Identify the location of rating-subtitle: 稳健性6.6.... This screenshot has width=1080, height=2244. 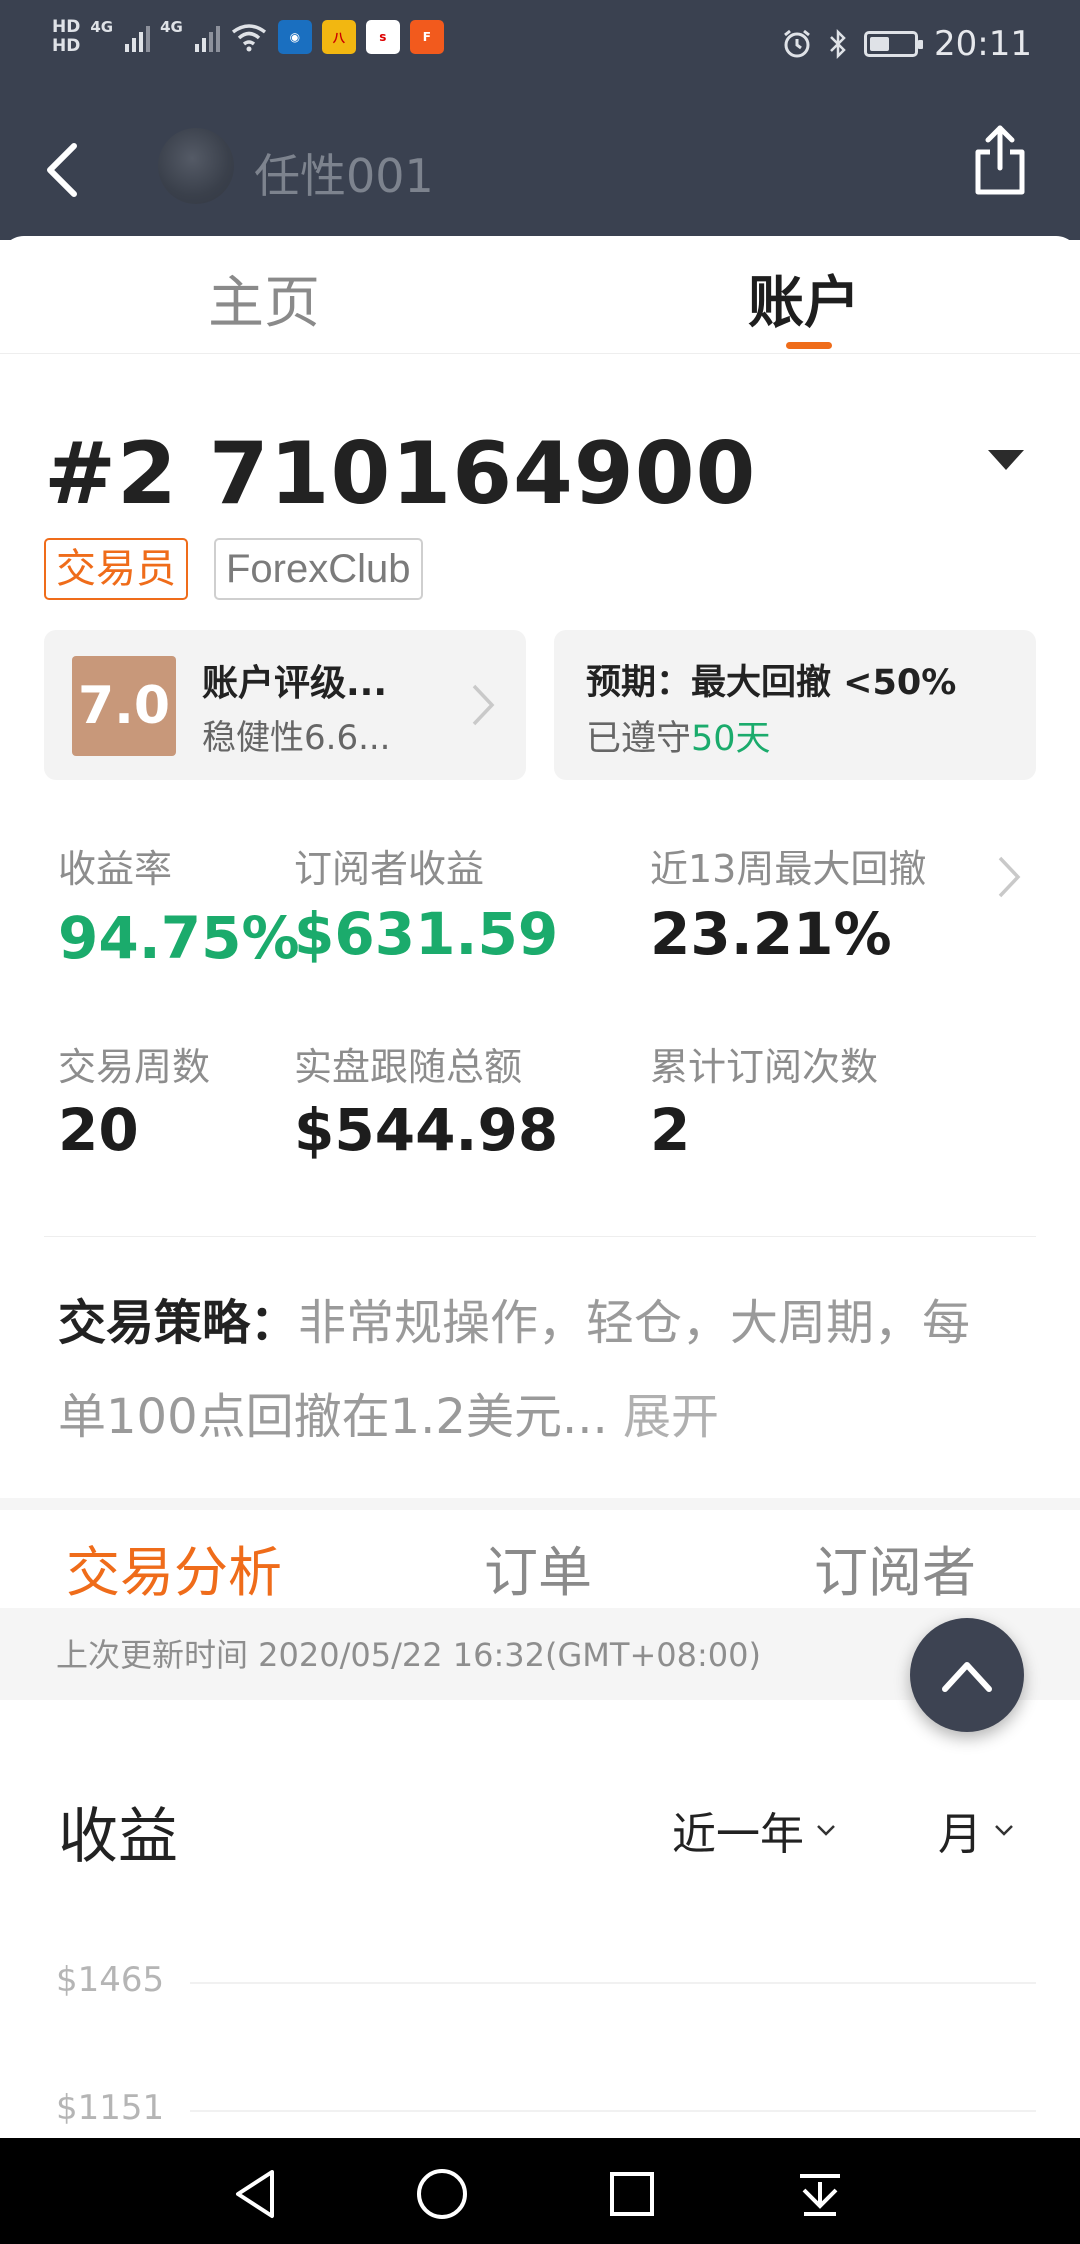
(296, 738).